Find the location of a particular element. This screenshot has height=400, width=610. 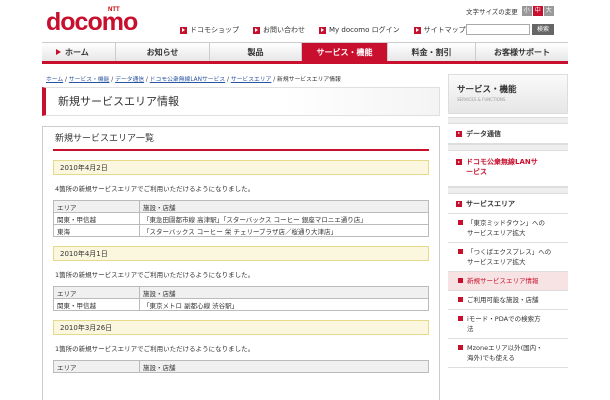

area-table: エリア 施設・店舗 関東・甲信越 「東京メトロ 副都心線 渋谷駅」 is located at coordinates (241, 298).